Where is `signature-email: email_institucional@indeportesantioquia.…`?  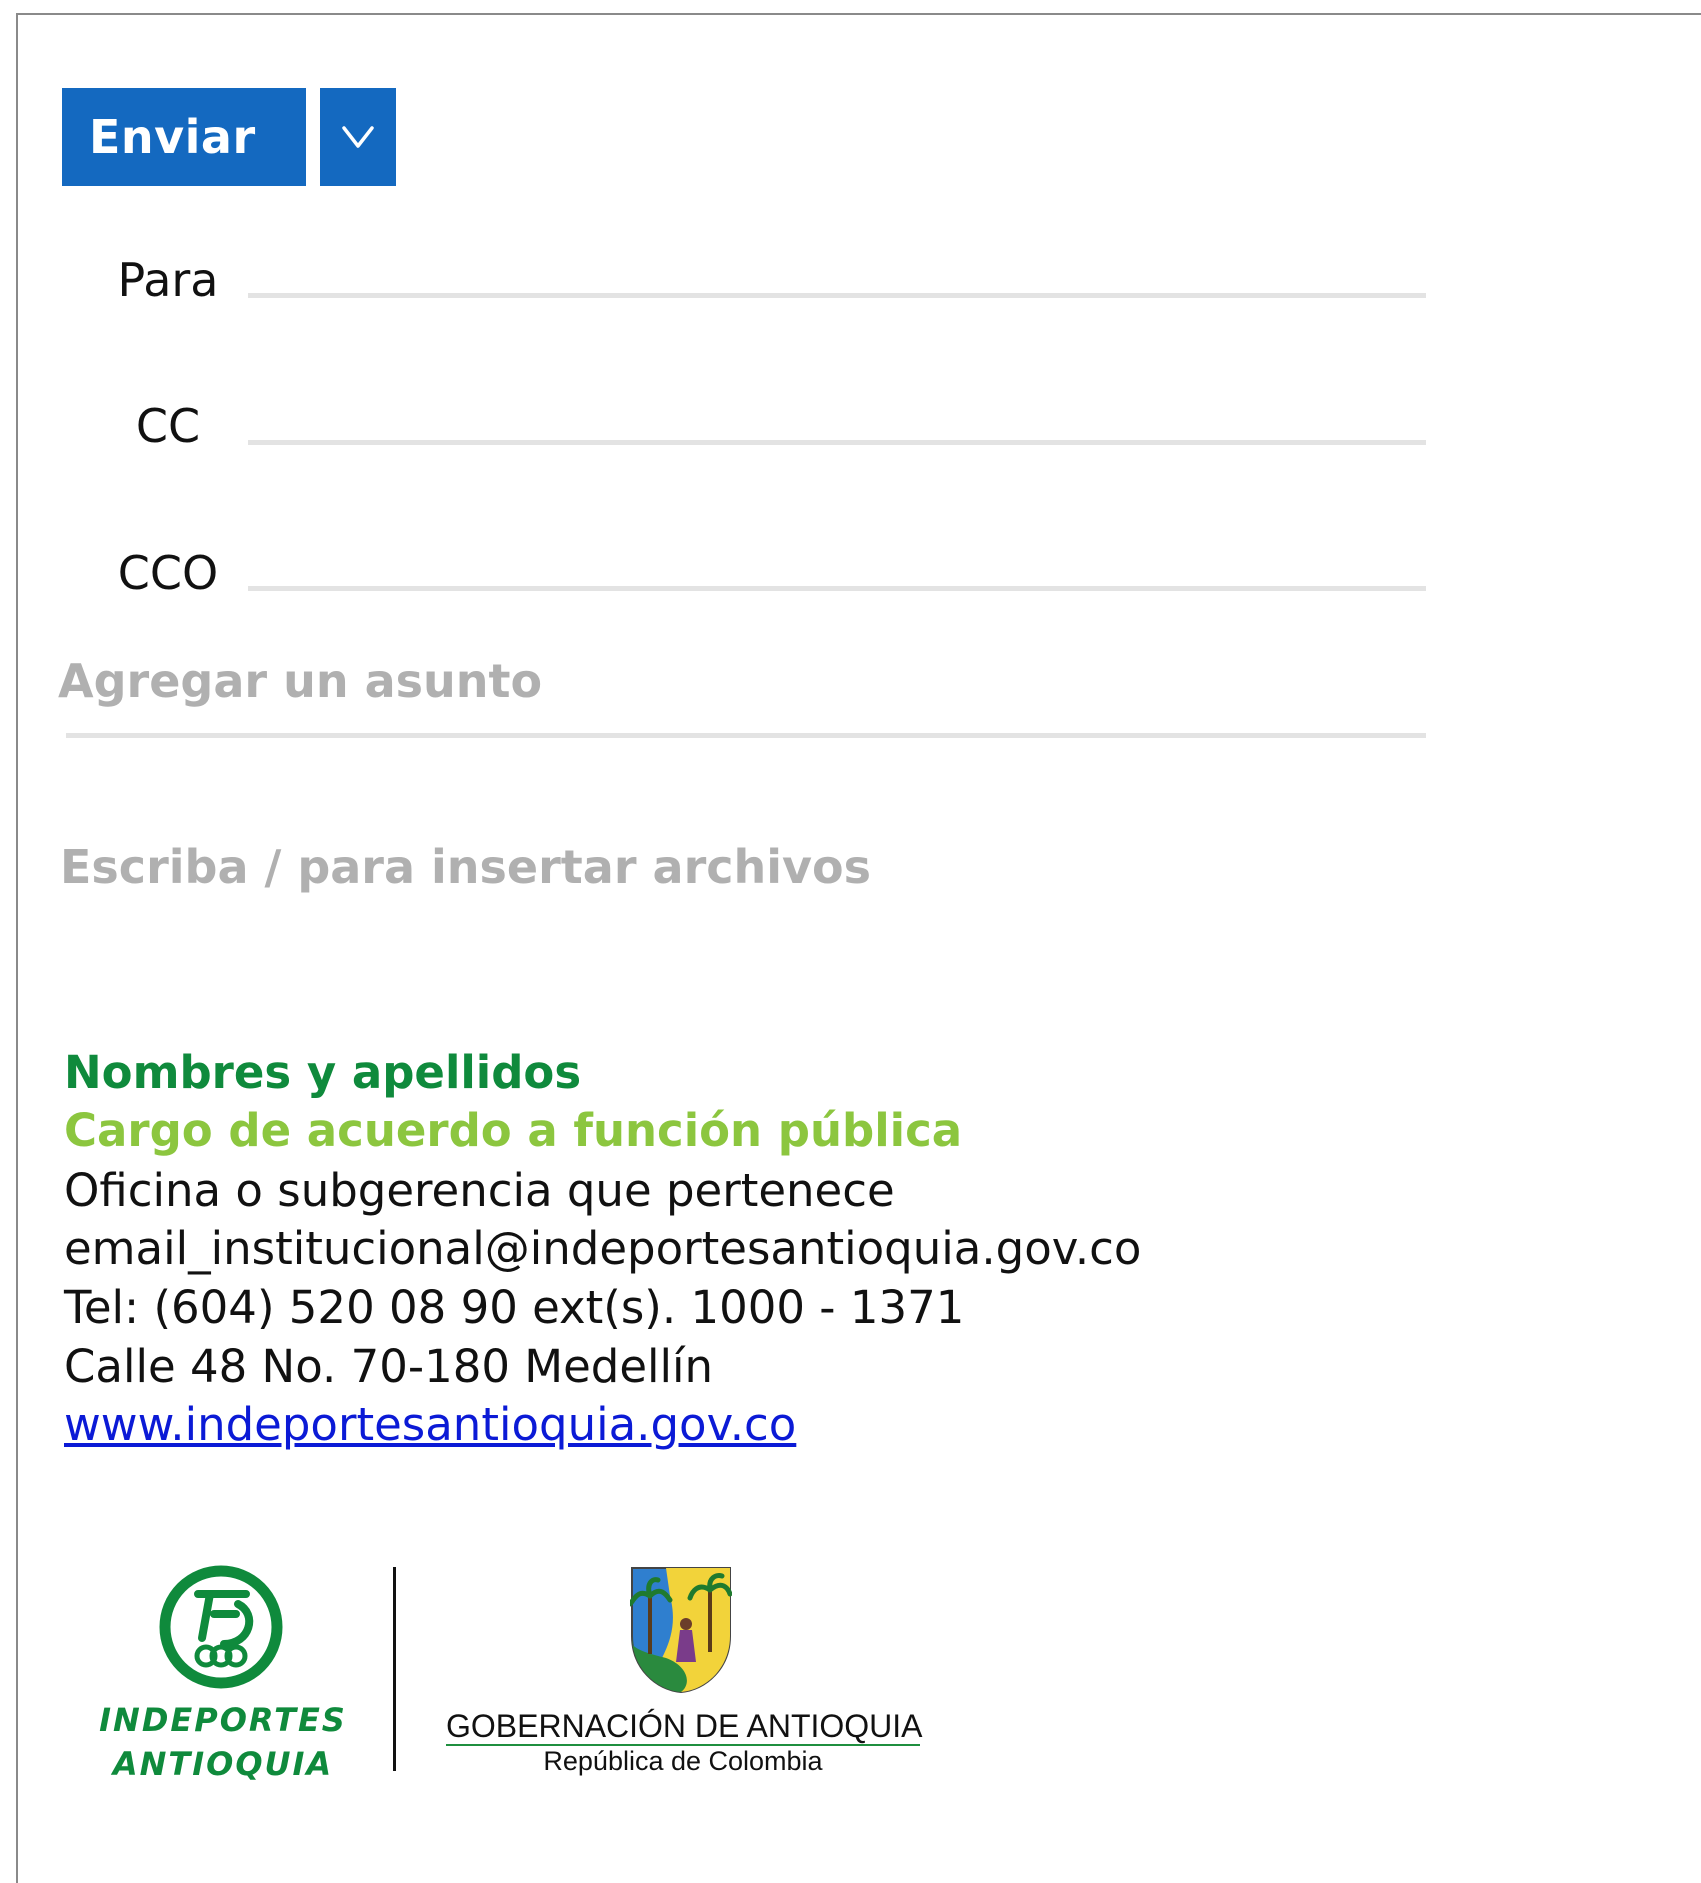
signature-email: email_institucional@indeportesantioquia.… is located at coordinates (603, 1248).